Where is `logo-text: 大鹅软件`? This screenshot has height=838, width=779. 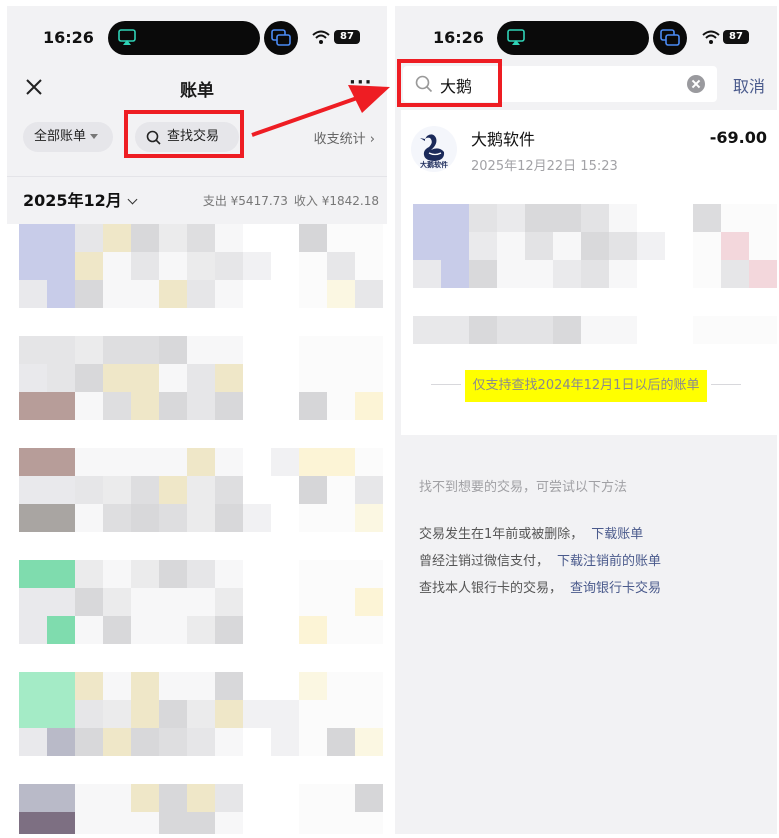 logo-text: 大鹅软件 is located at coordinates (434, 165).